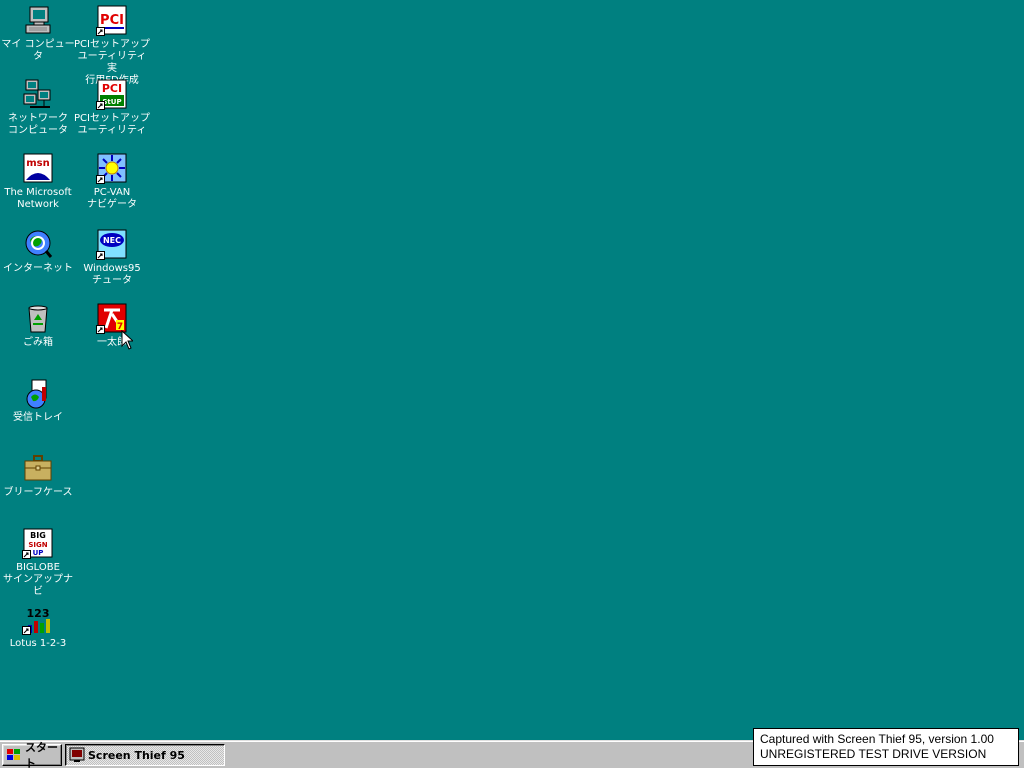 Image resolution: width=1024 pixels, height=771 pixels. Describe the element at coordinates (77, 755) in the screenshot. I see `screen-thief-icon` at that location.